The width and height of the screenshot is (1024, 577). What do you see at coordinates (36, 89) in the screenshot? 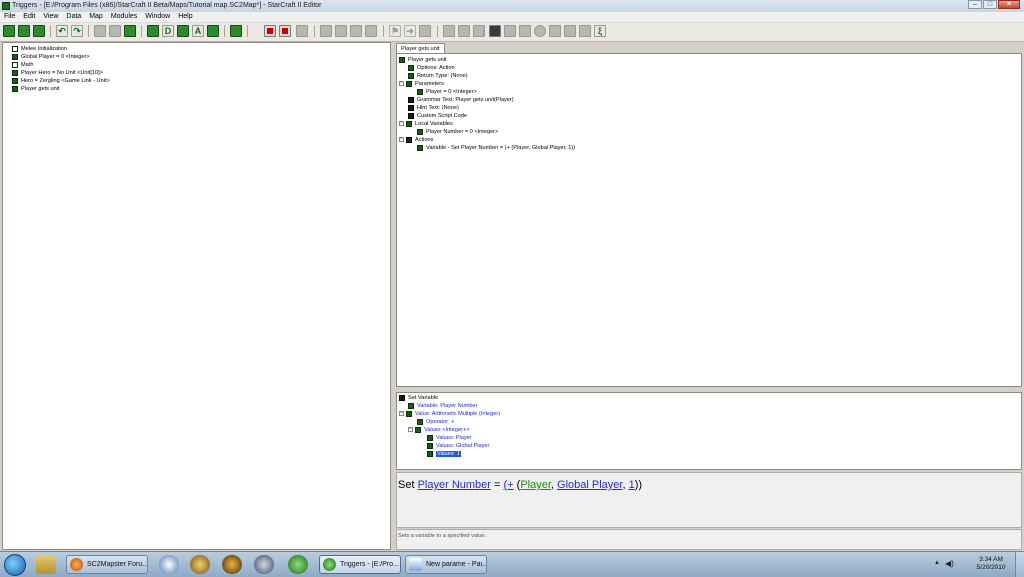
I see `trigger-list-item: Player gets unit` at bounding box center [36, 89].